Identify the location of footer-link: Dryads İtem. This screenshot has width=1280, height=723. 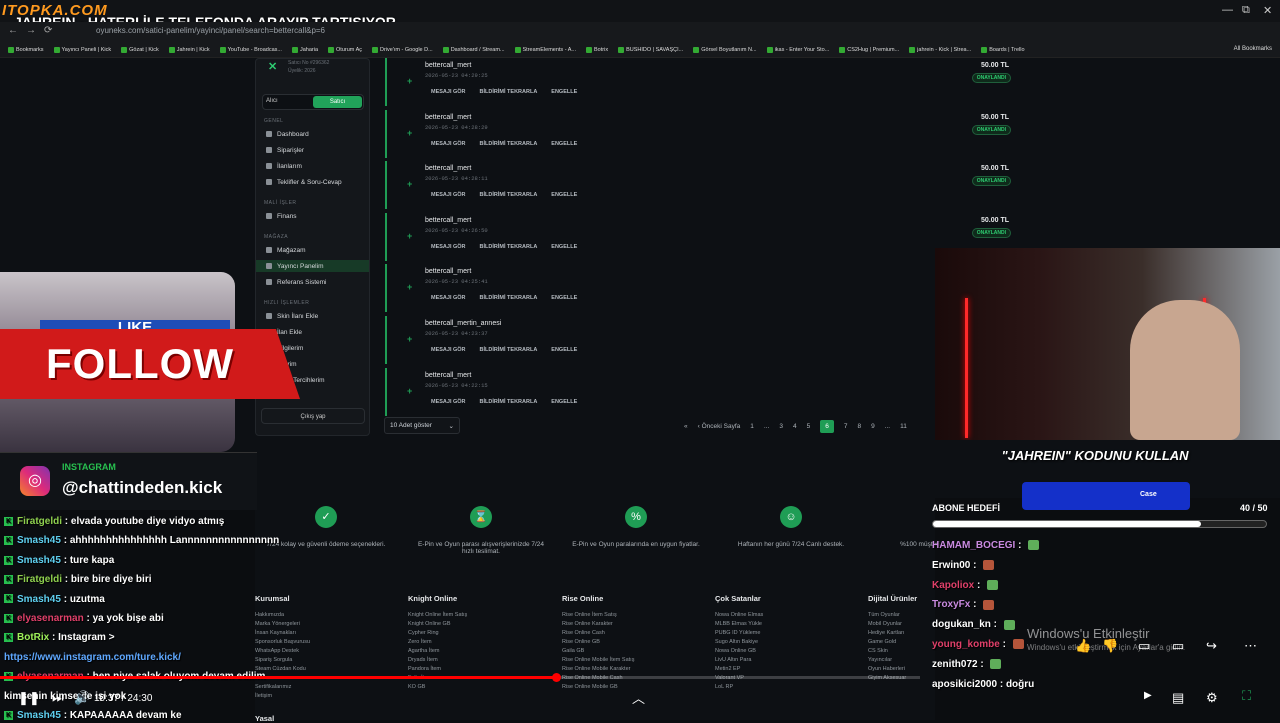
(423, 660).